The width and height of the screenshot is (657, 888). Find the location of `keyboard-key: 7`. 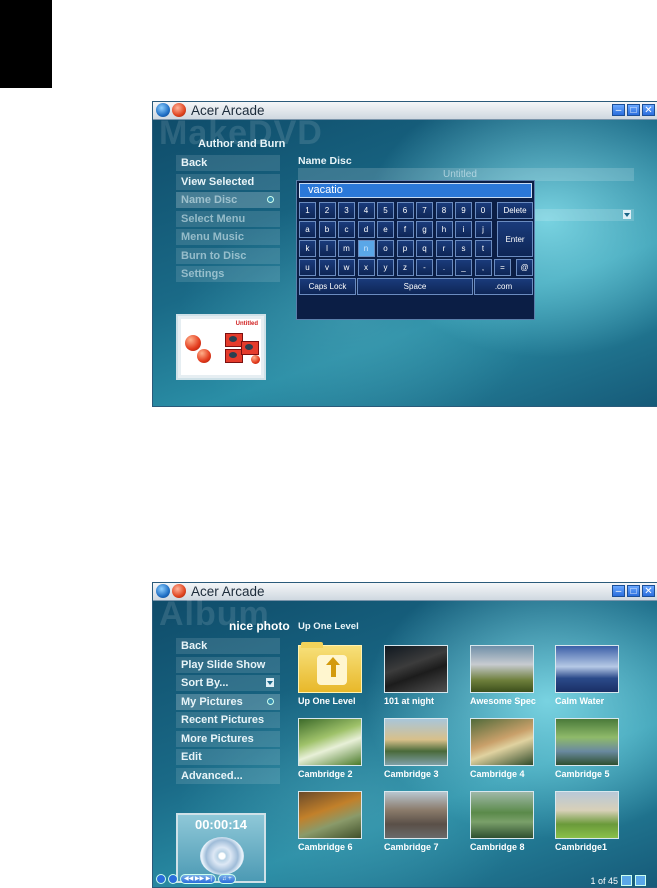

keyboard-key: 7 is located at coordinates (424, 210).